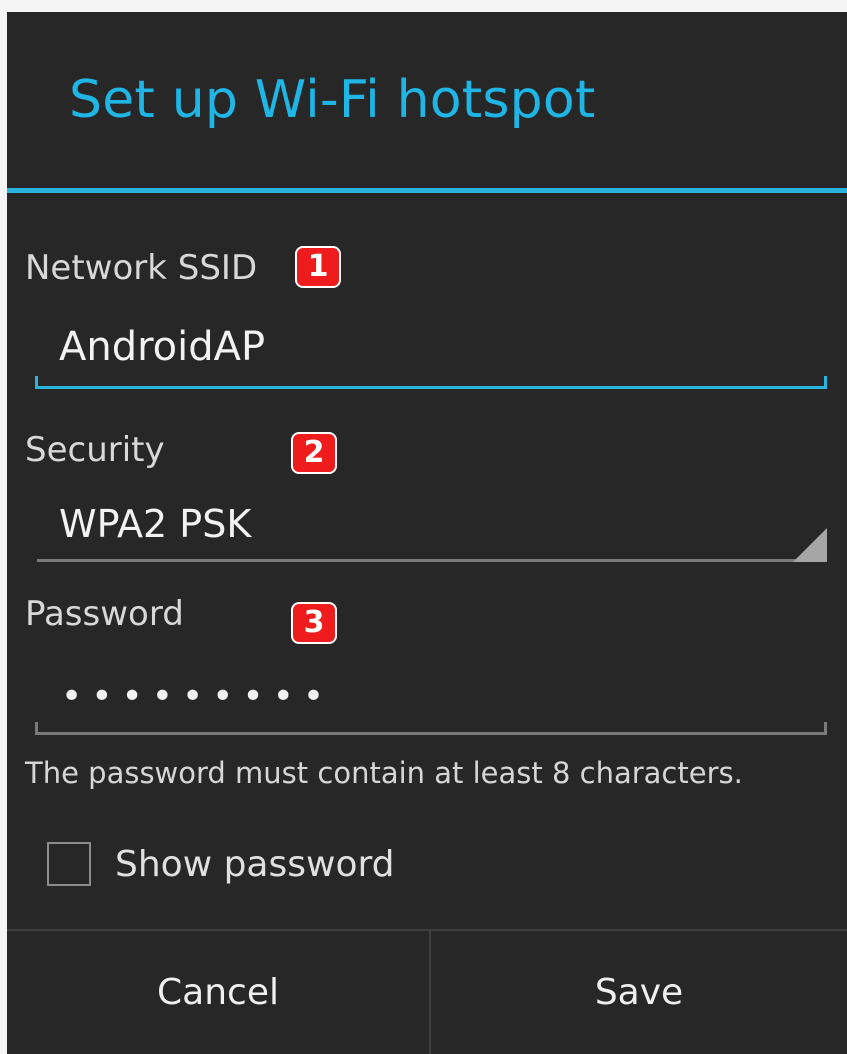  I want to click on dialog-title: Set up Wi-Fi hotspot, so click(332, 100).